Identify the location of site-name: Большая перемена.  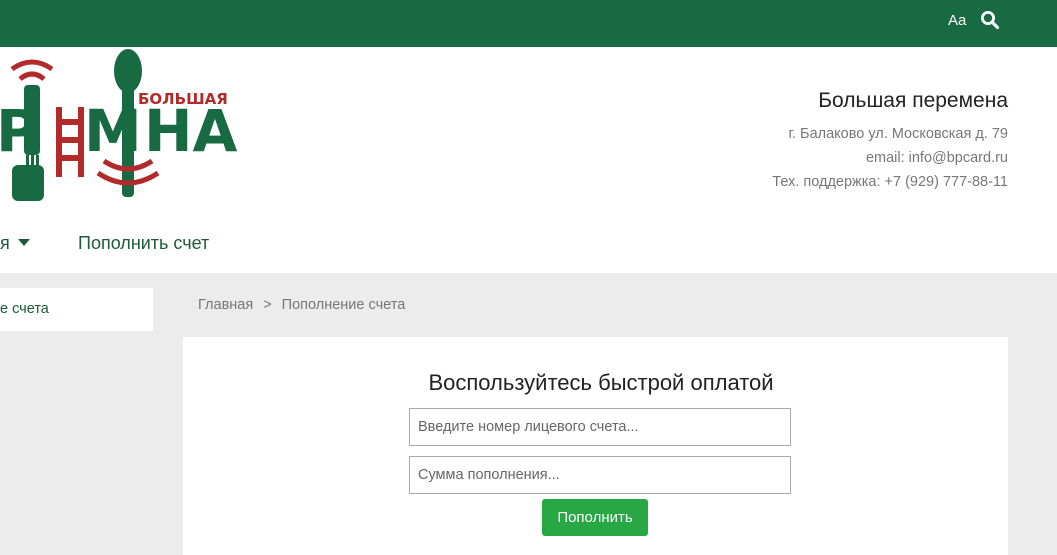
(913, 100).